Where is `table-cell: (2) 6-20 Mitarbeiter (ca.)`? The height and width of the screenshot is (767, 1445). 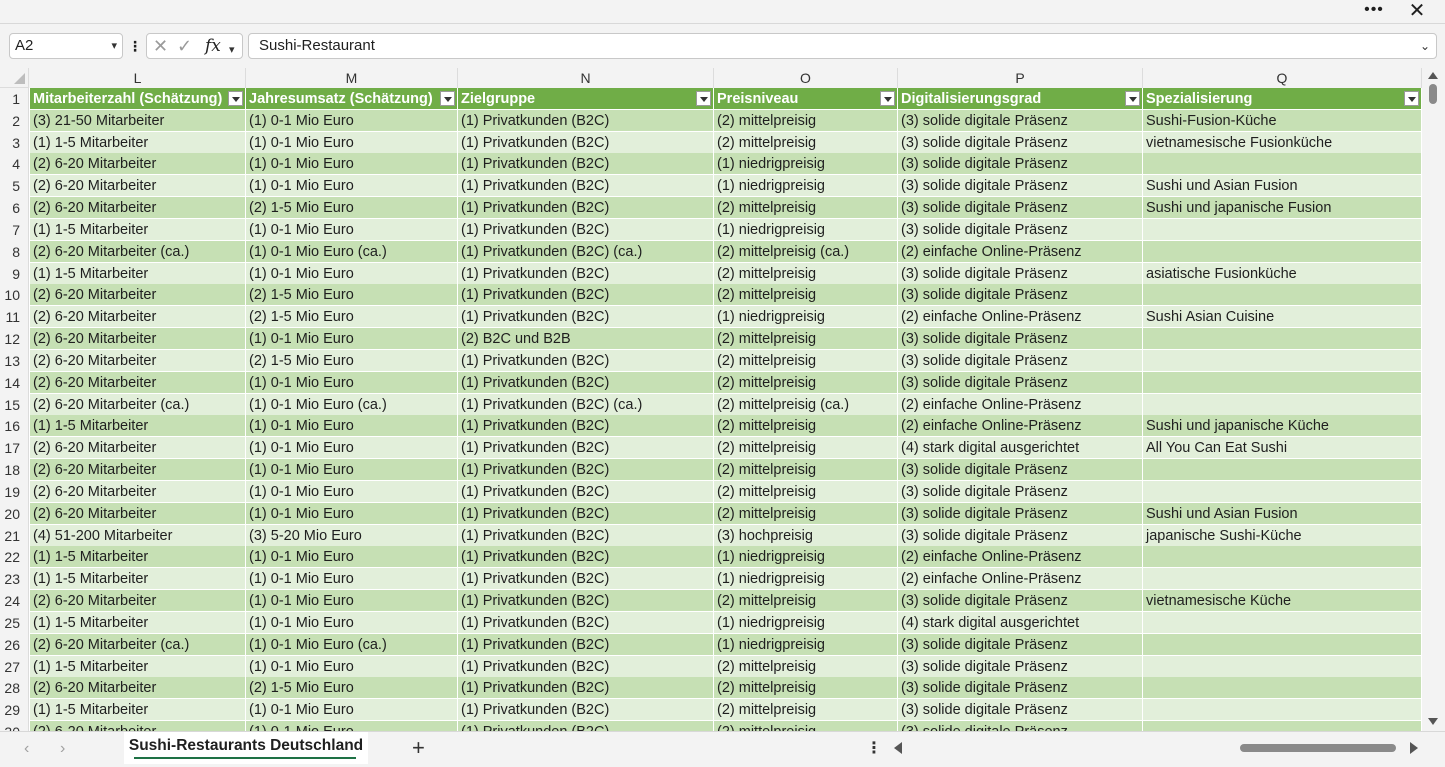 table-cell: (2) 6-20 Mitarbeiter (ca.) is located at coordinates (138, 644).